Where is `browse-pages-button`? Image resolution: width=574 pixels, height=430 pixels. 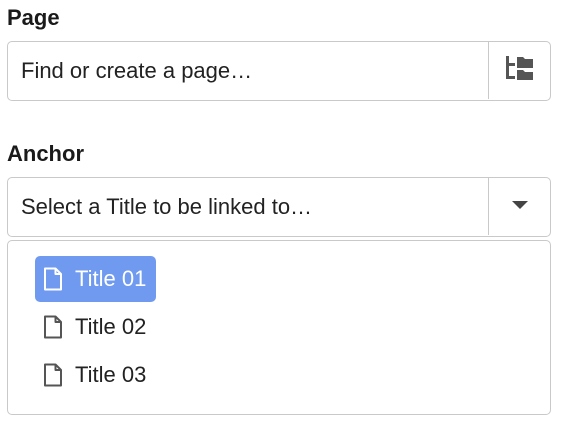 browse-pages-button is located at coordinates (519, 70).